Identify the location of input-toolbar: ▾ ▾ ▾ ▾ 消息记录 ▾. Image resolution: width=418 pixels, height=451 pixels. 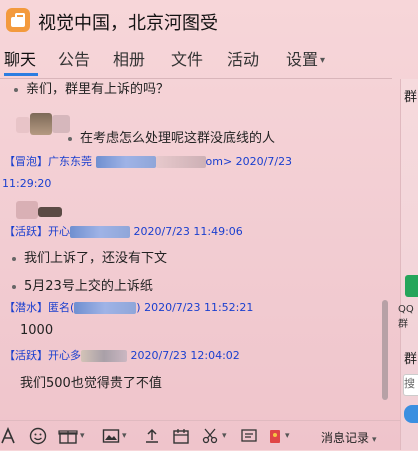
(200, 435).